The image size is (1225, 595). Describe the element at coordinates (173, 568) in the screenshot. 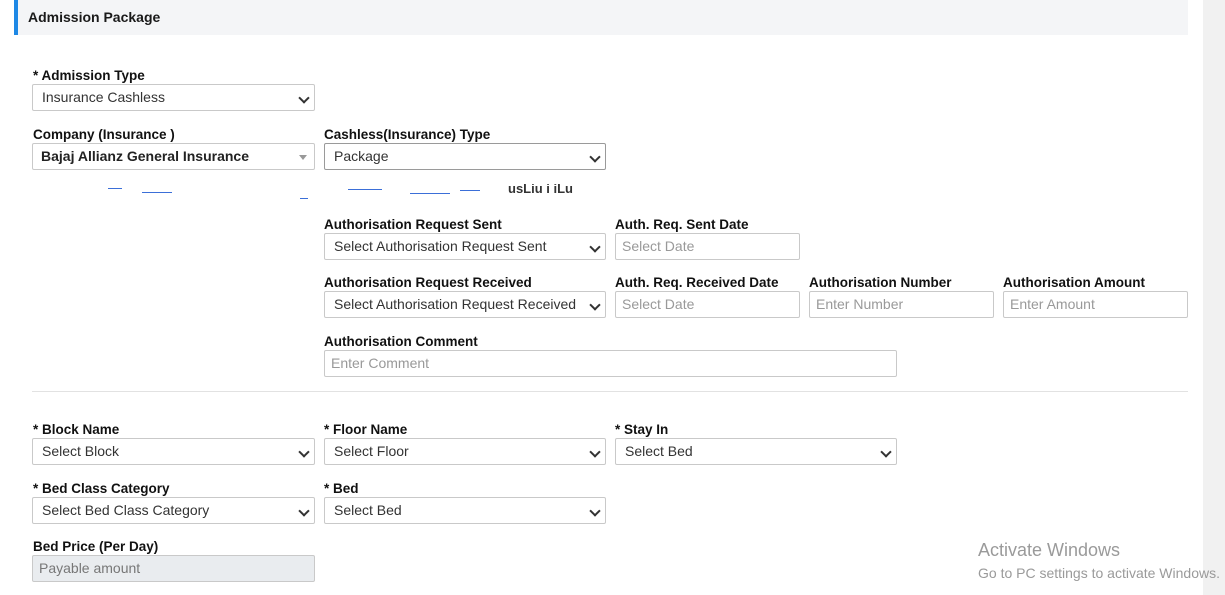

I see `bed-price-input: Payable amount` at that location.